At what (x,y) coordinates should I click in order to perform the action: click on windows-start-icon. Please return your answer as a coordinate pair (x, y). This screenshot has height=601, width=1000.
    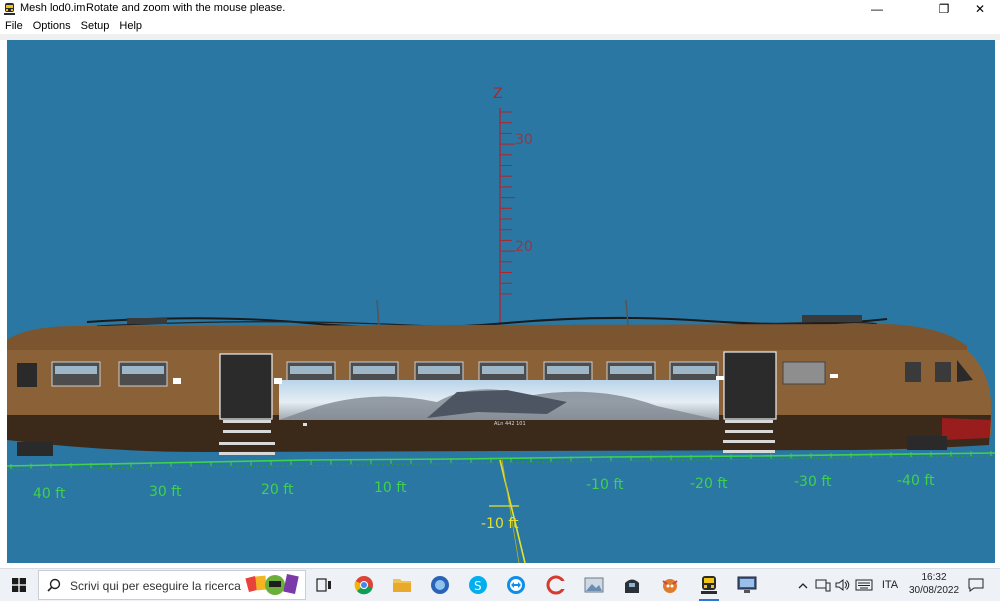
    Looking at the image, I should click on (19, 585).